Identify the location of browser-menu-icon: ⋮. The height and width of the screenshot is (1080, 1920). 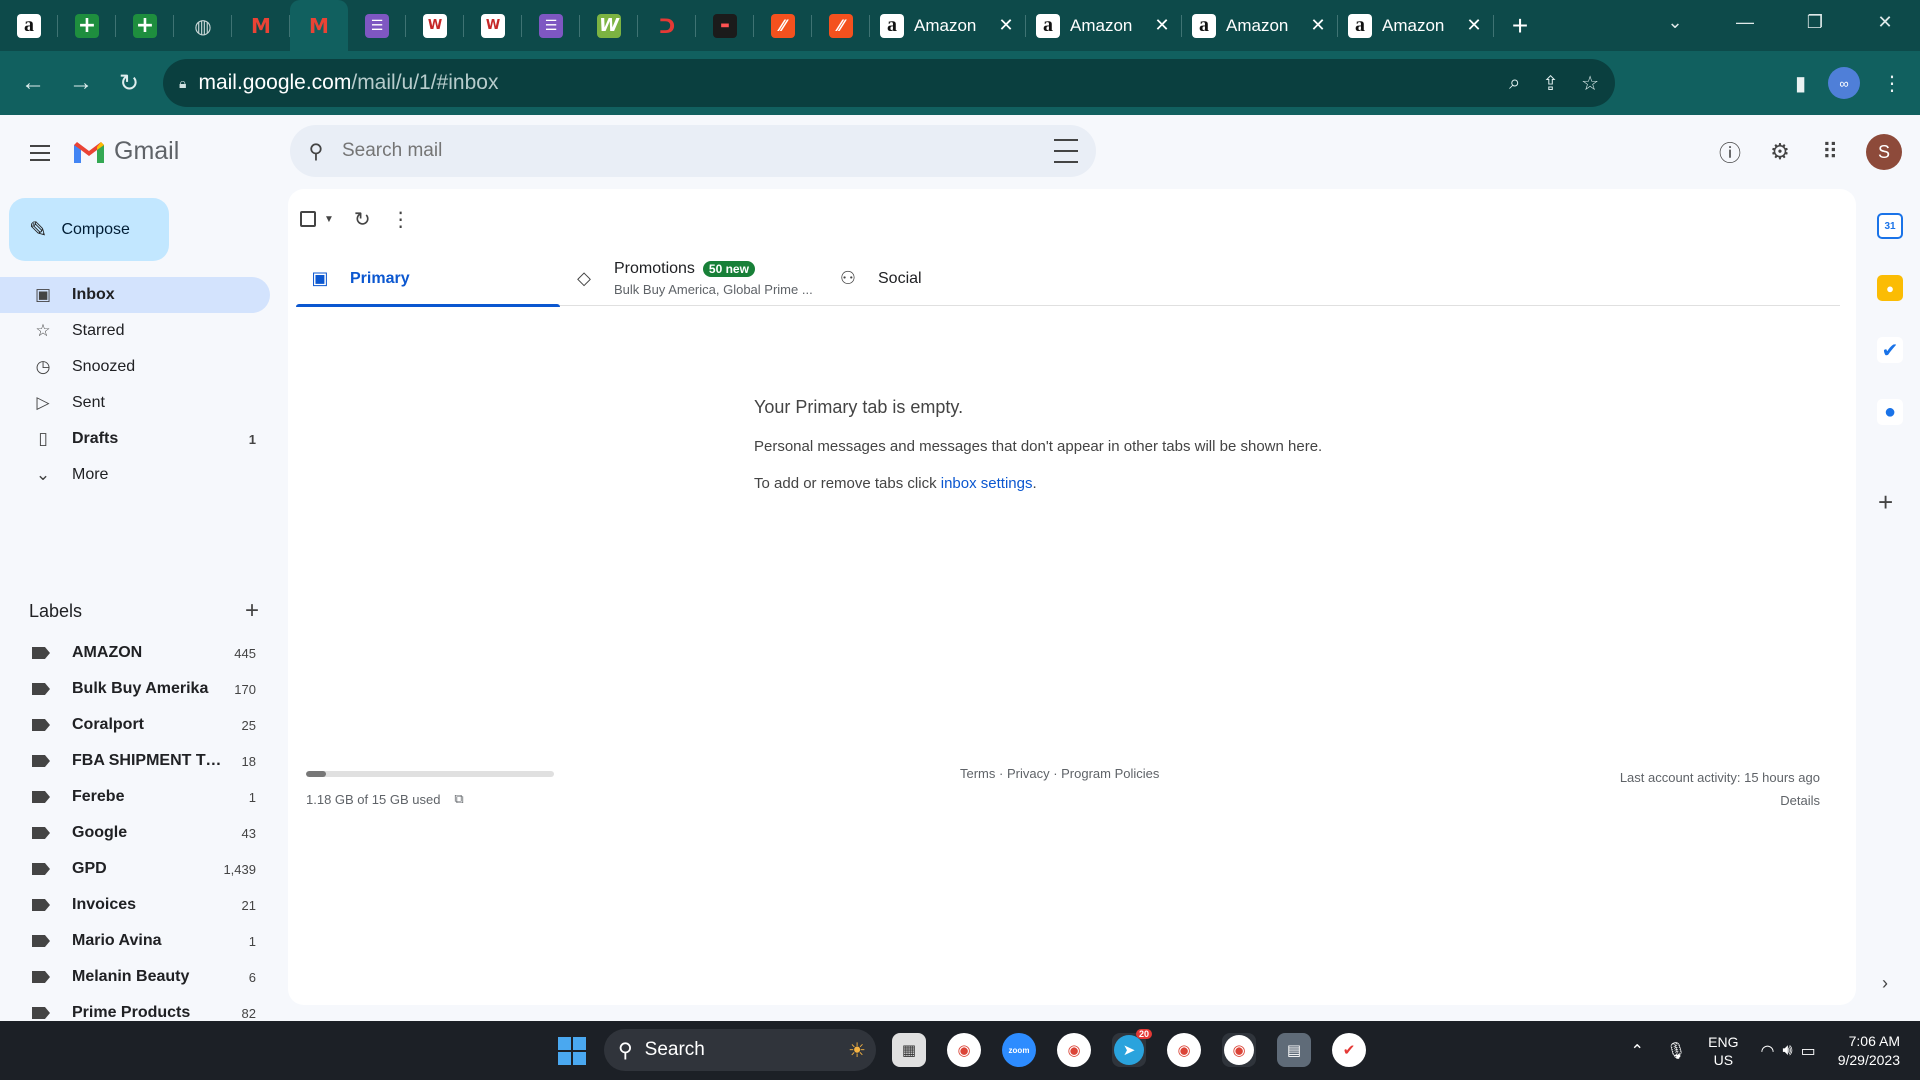
(1892, 83).